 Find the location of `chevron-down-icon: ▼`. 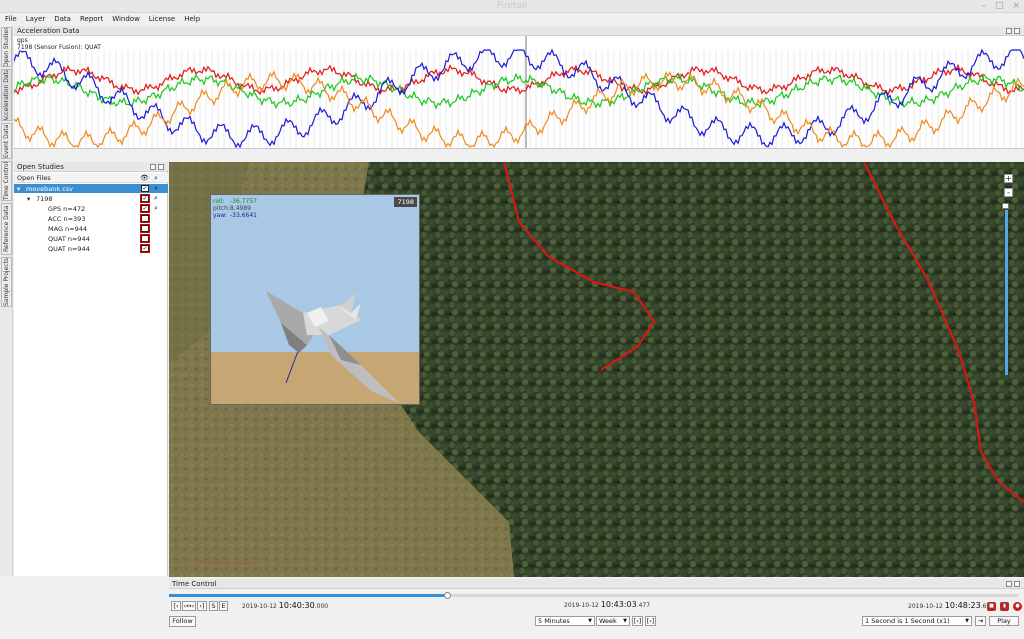

chevron-down-icon: ▼ is located at coordinates (967, 621).